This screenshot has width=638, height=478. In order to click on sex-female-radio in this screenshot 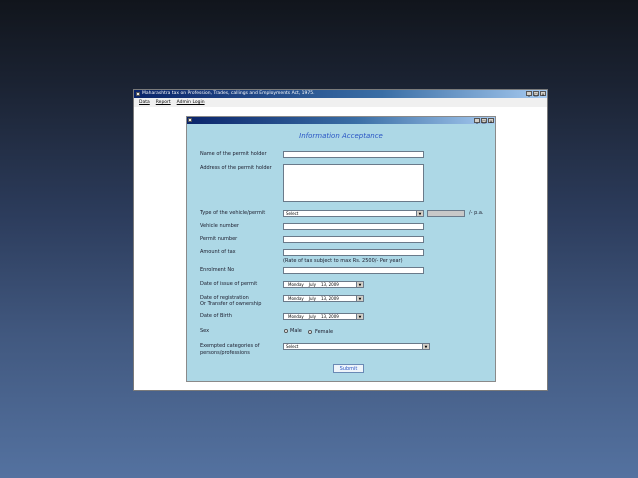, I will do `click(310, 332)`.